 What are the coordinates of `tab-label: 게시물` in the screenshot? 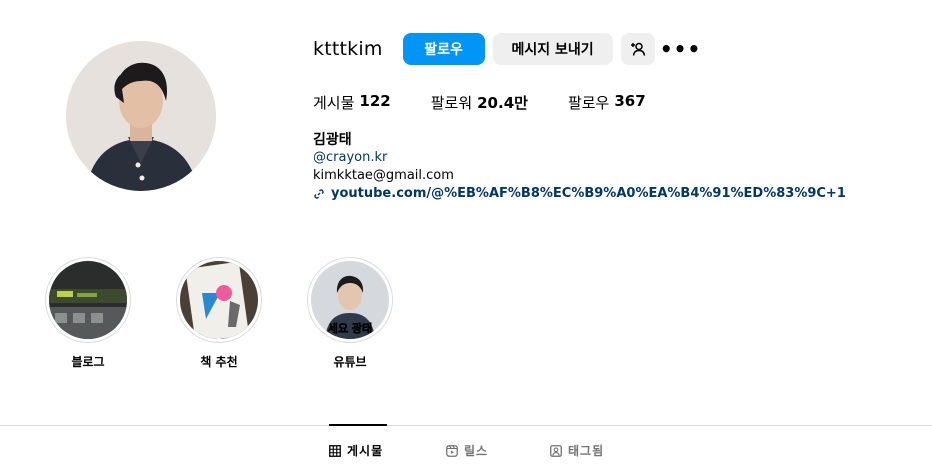 It's located at (365, 451).